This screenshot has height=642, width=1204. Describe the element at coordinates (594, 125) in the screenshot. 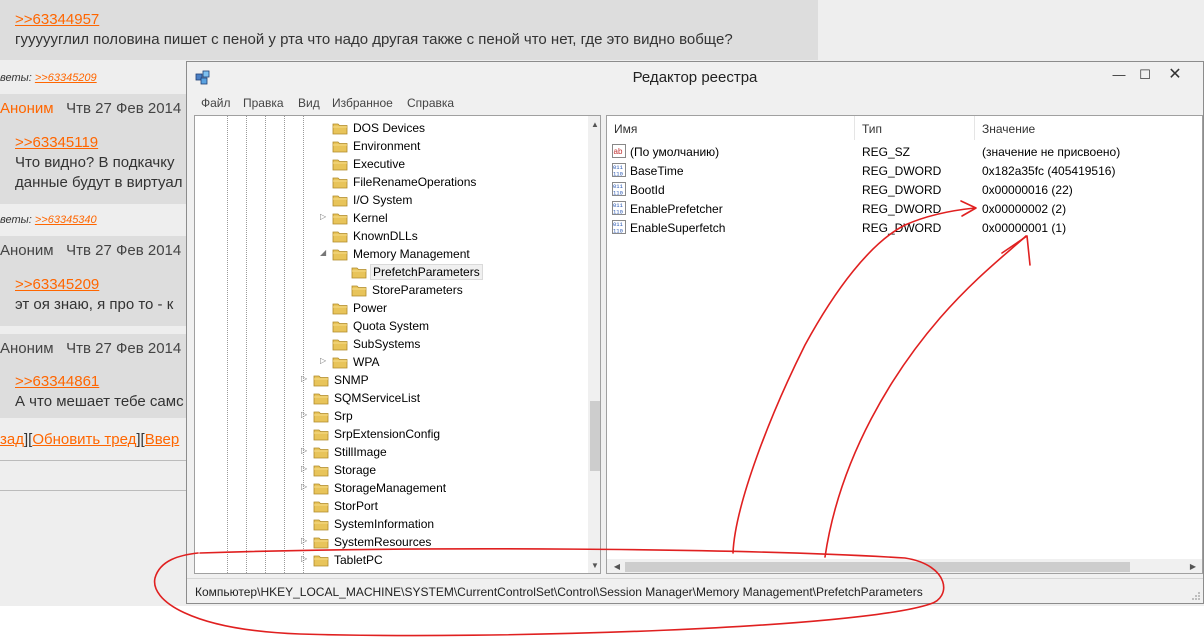

I see `scroll-up-icon: ▲` at that location.